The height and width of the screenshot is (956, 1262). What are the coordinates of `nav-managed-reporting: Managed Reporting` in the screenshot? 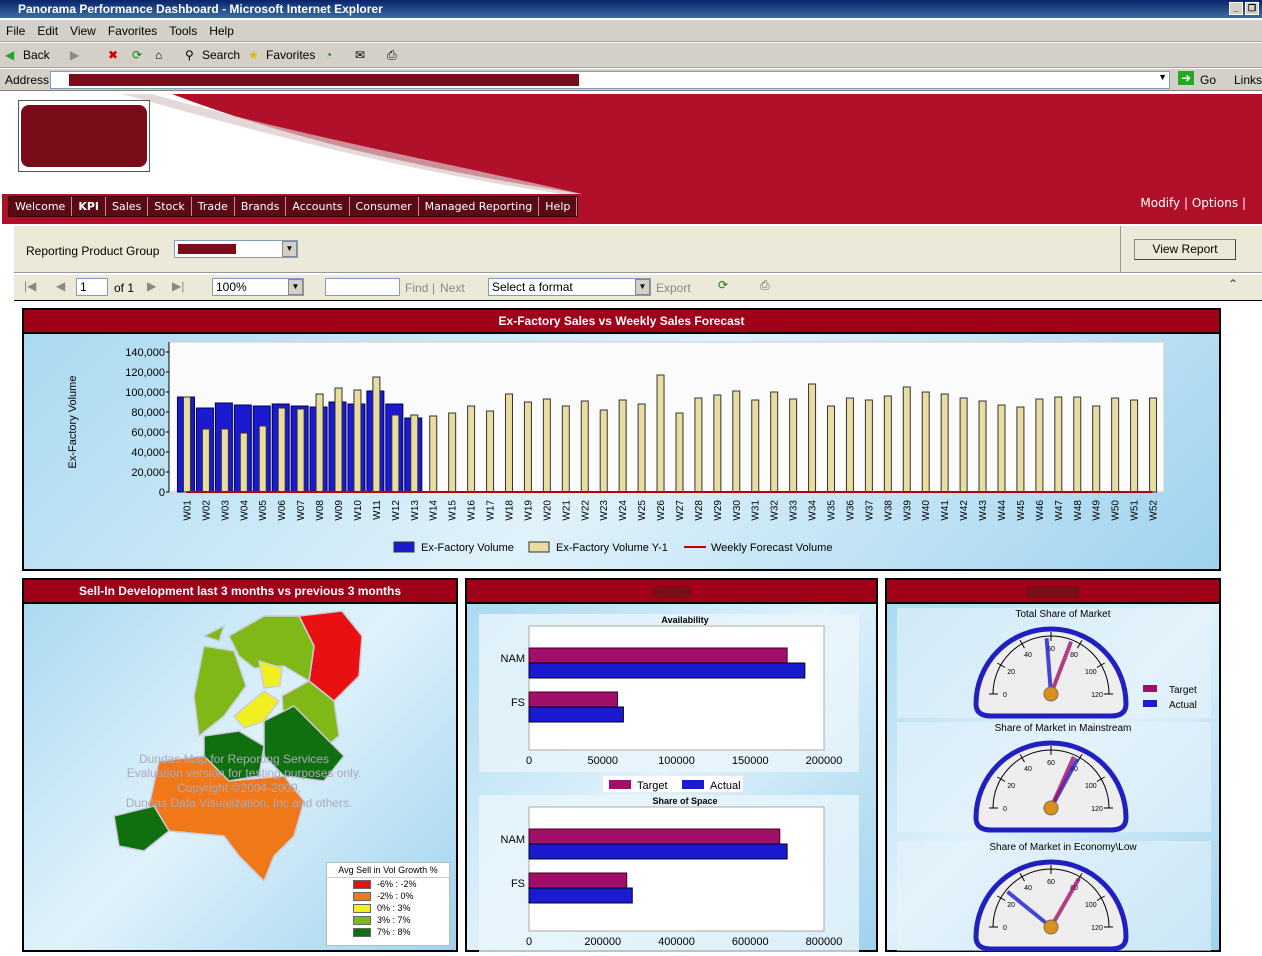 It's located at (479, 206).